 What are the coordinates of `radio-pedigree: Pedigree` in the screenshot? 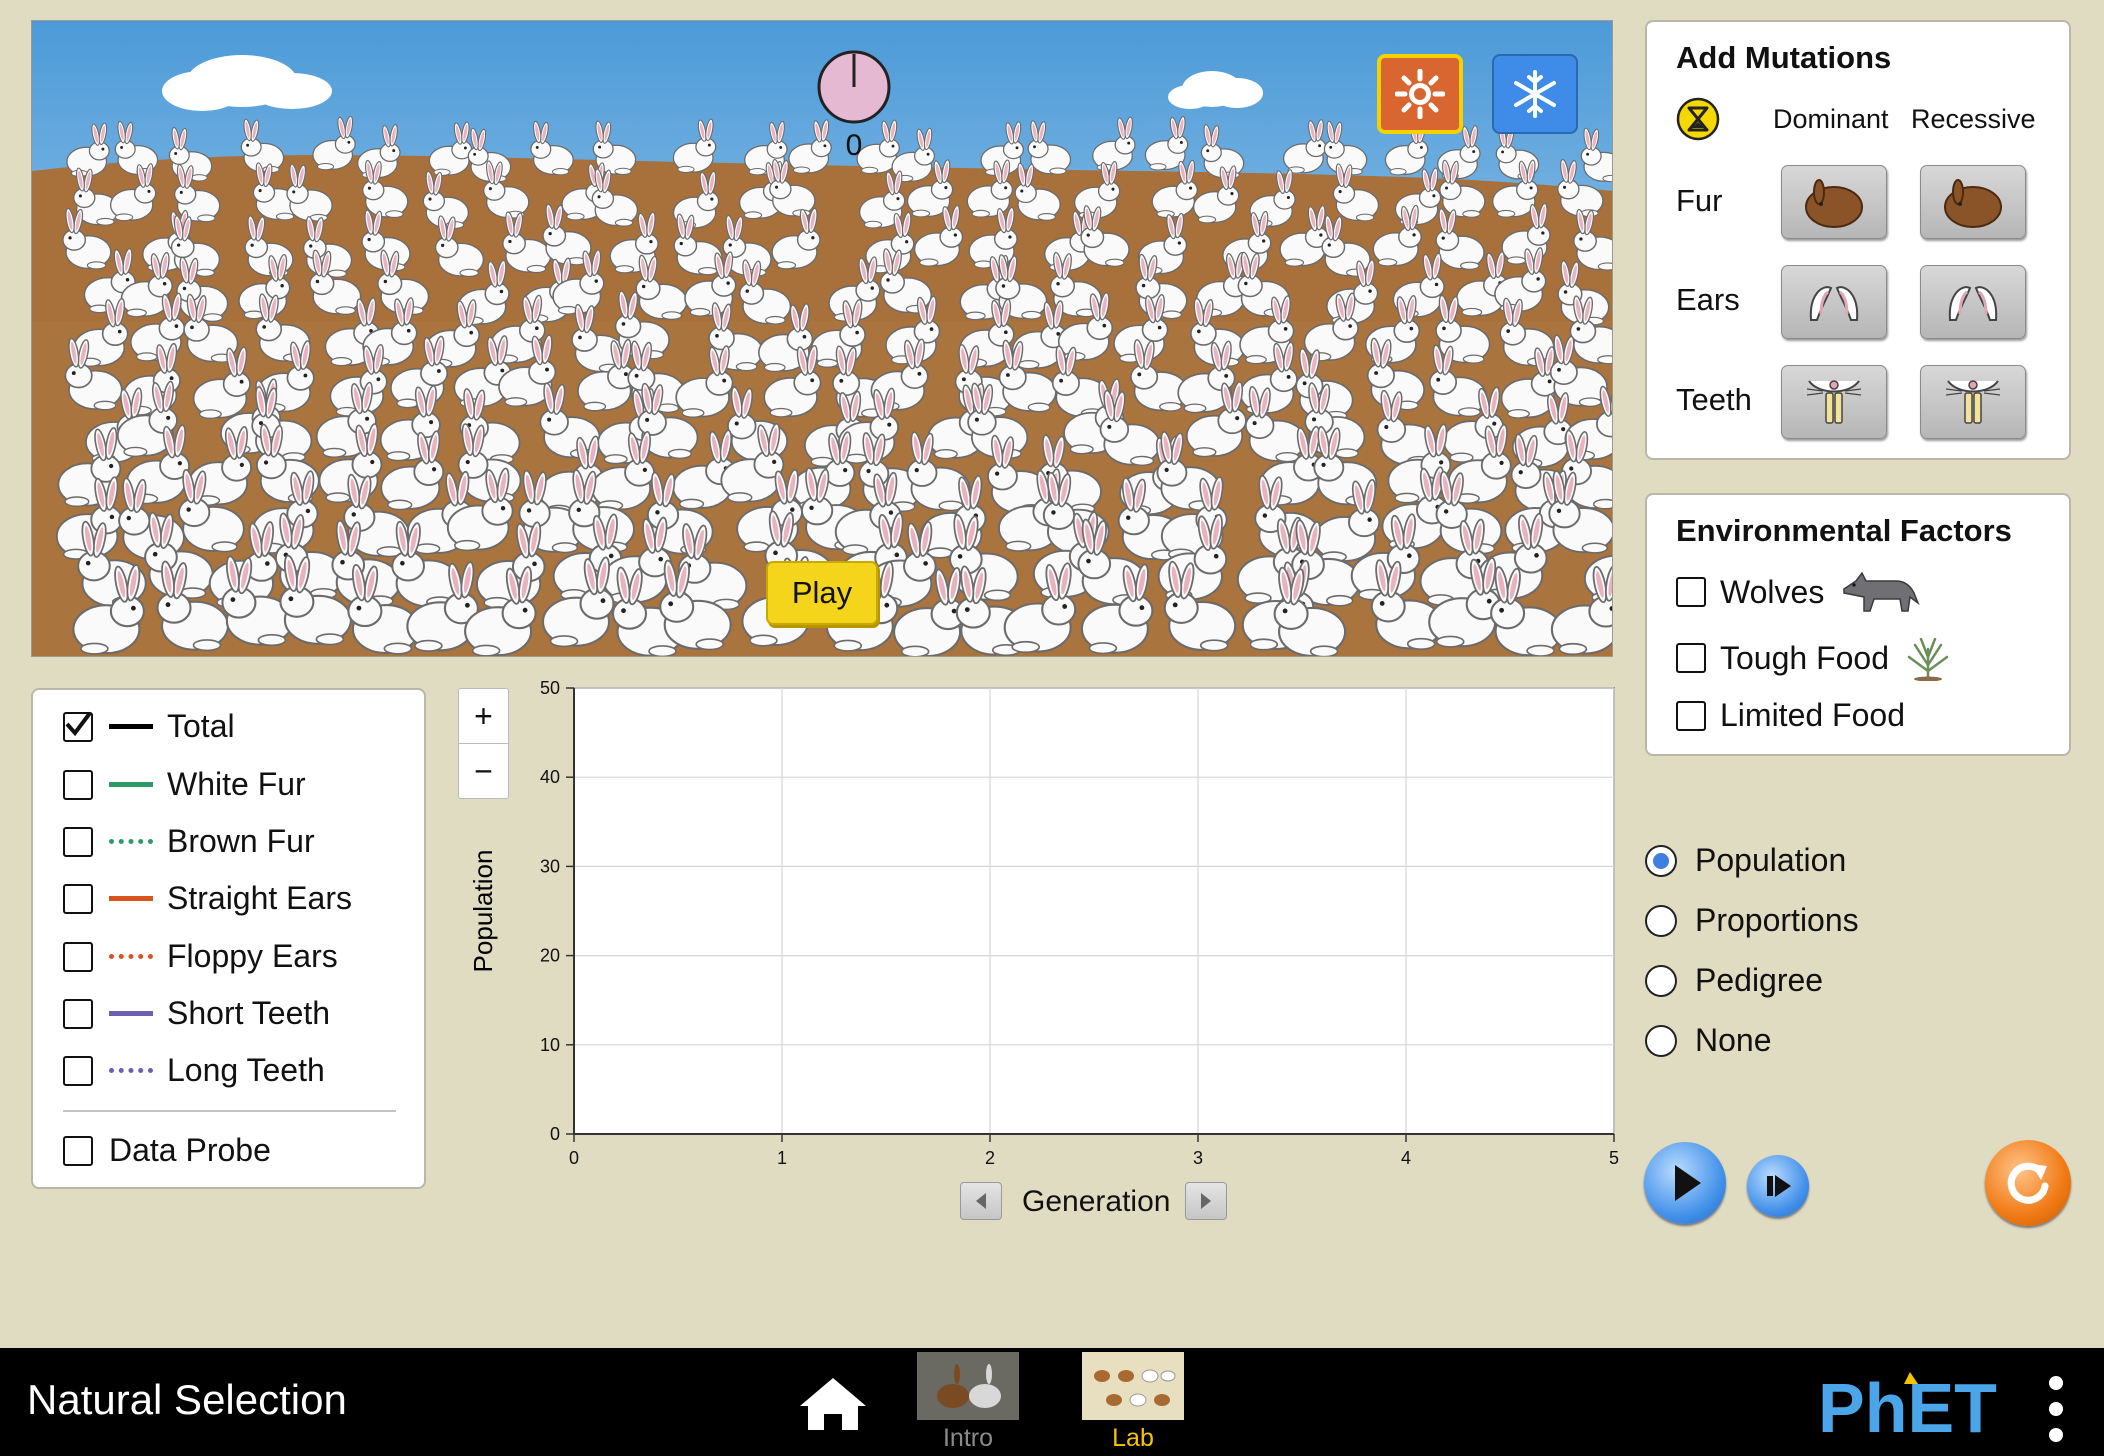 It's located at (1734, 980).